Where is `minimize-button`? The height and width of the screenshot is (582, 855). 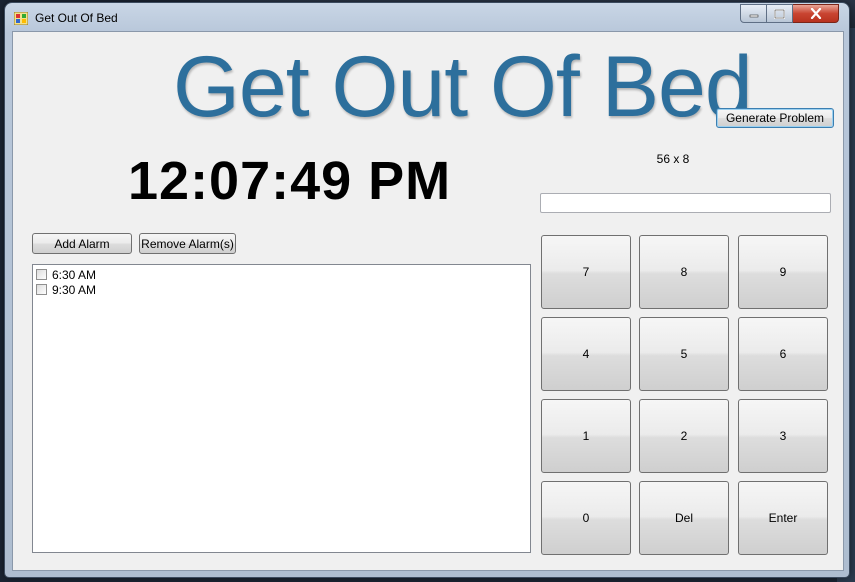 minimize-button is located at coordinates (753, 13).